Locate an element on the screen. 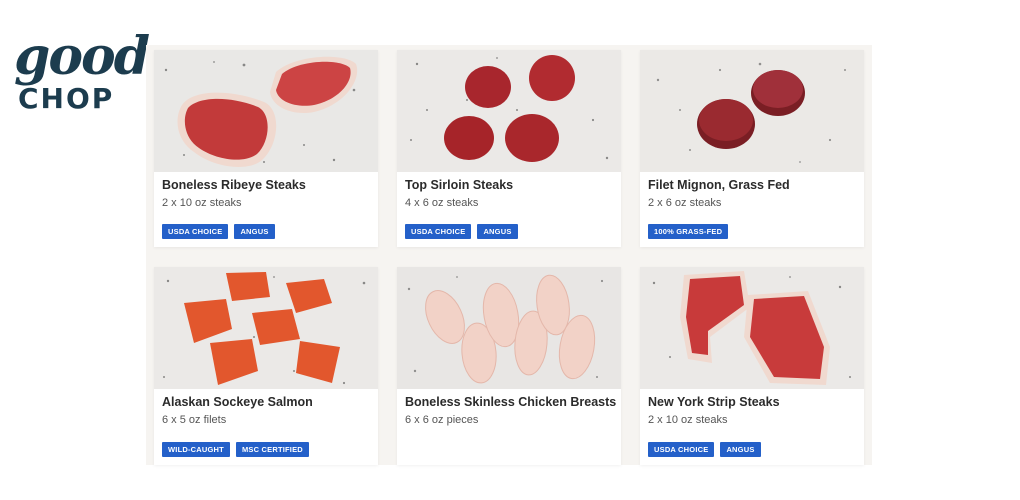 This screenshot has height=500, width=1020. badge-grass-fed: 100% GRASS-FED is located at coordinates (688, 231).